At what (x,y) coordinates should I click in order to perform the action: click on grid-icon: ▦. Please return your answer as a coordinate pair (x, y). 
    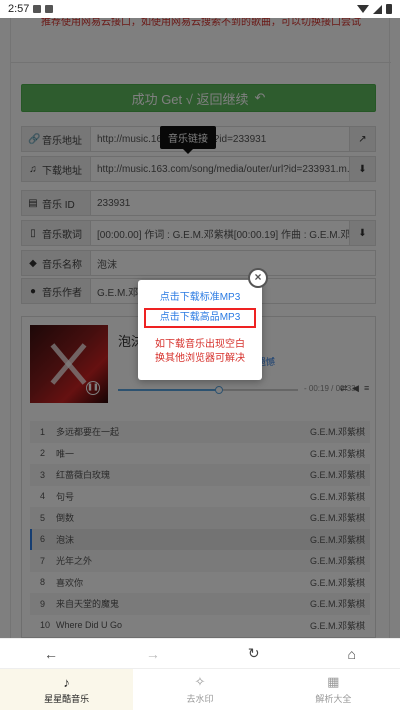
    Looking at the image, I should click on (333, 681).